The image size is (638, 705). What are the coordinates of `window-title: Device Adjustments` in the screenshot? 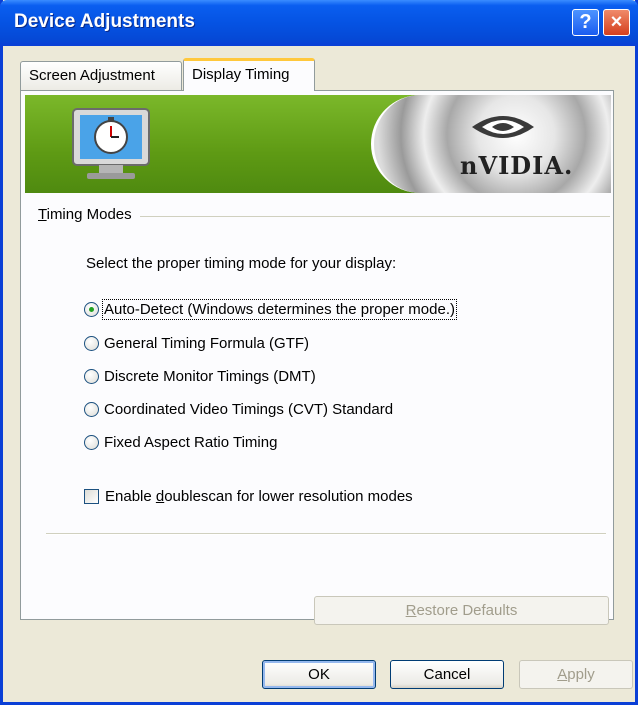 It's located at (104, 21).